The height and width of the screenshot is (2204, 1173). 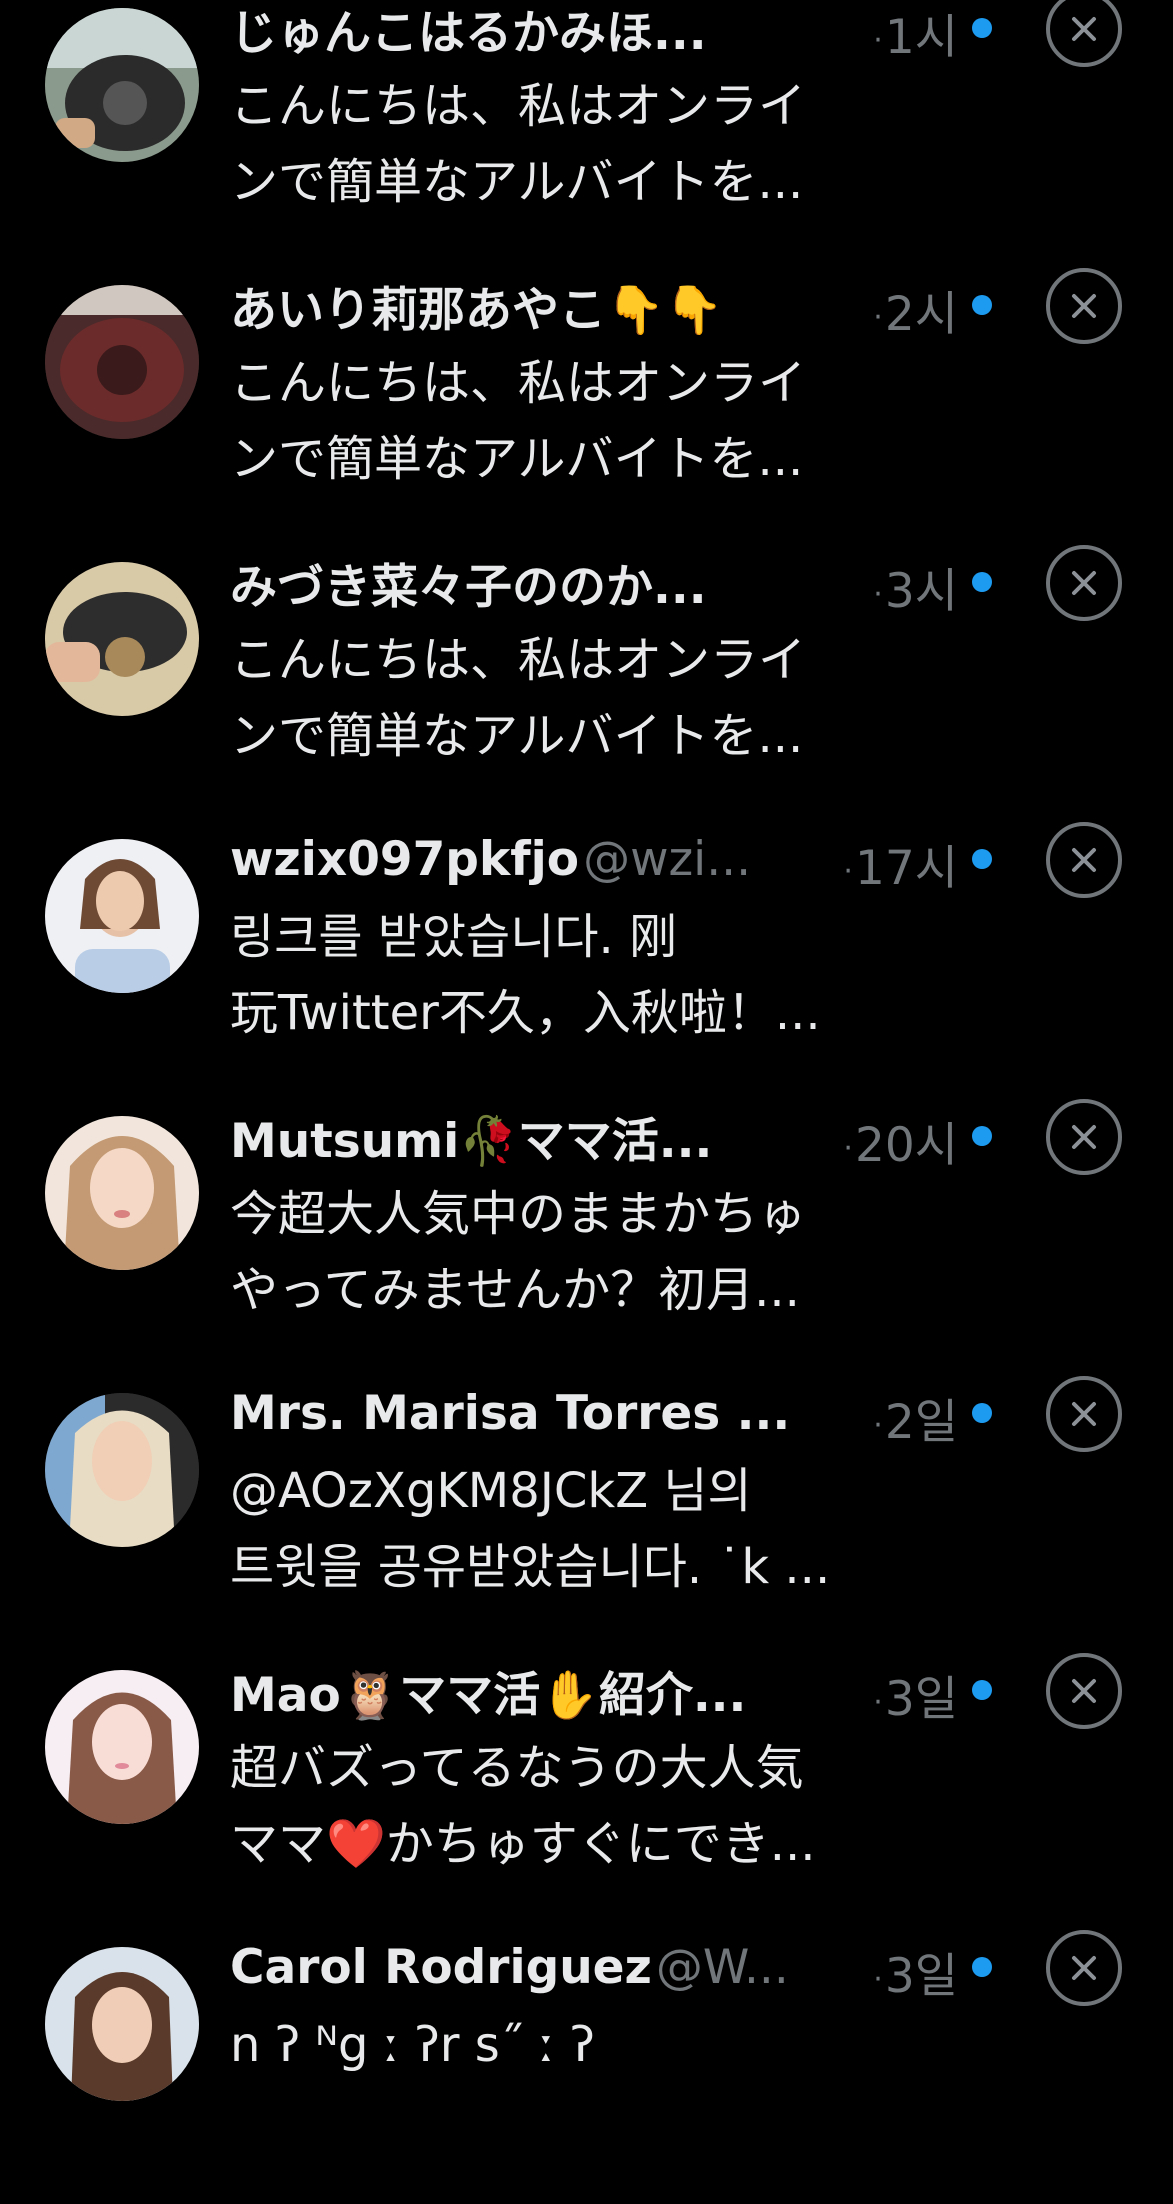 What do you see at coordinates (912, 309) in the screenshot?
I see `timestamp: ·2시` at bounding box center [912, 309].